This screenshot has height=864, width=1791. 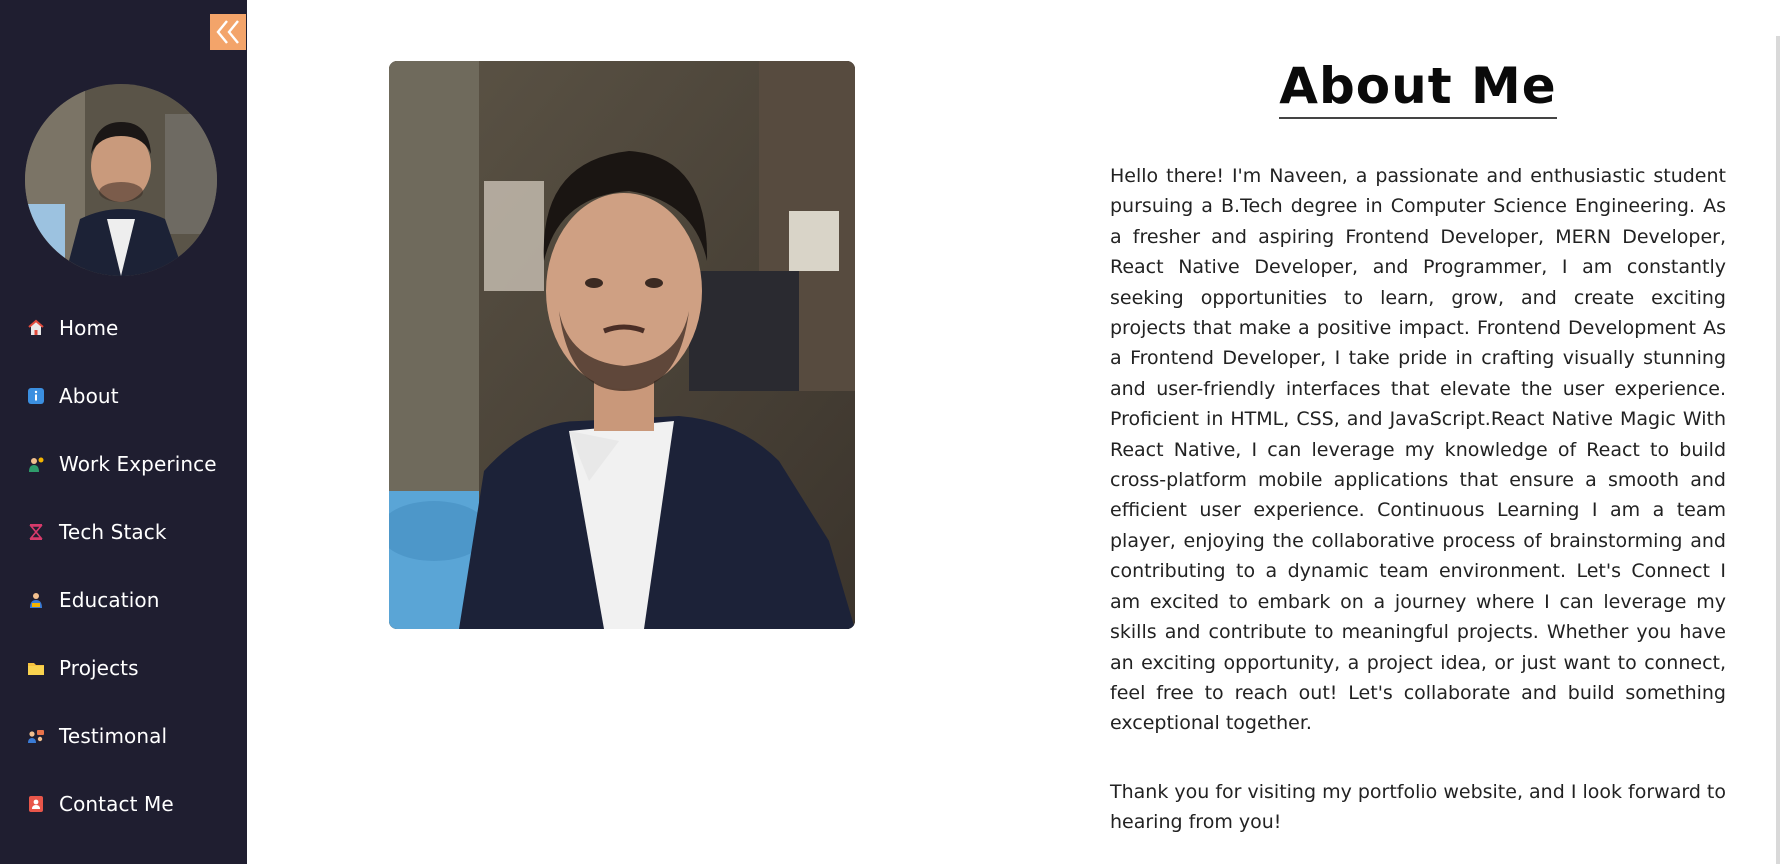 I want to click on page-title: About Me, so click(x=1418, y=89).